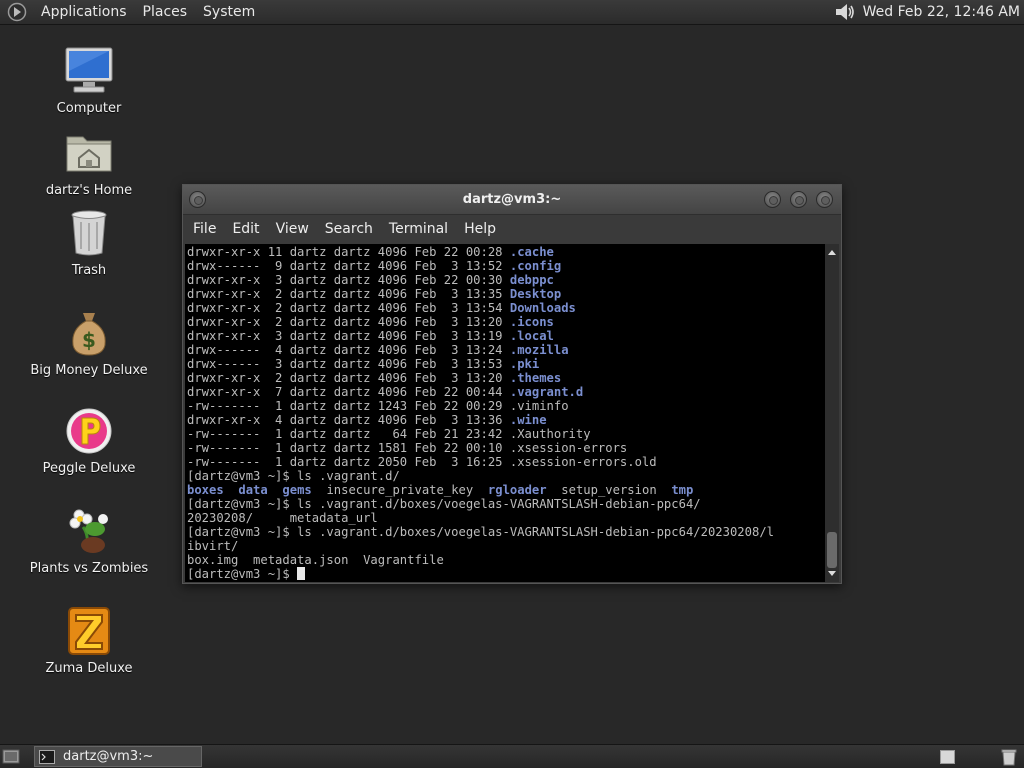 Image resolution: width=1024 pixels, height=768 pixels. I want to click on terminal-icon, so click(47, 756).